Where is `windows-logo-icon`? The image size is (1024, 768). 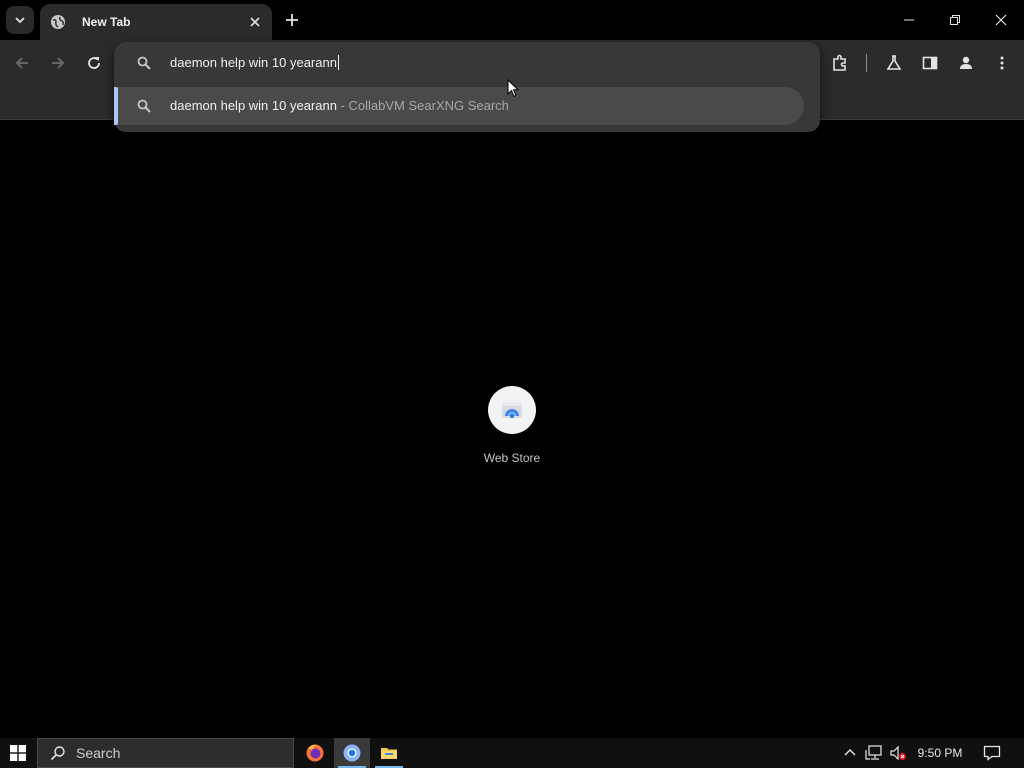
windows-logo-icon is located at coordinates (18, 753).